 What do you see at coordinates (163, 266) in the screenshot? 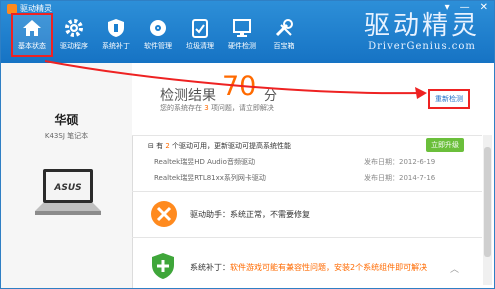
I see `shield-plus-icon` at bounding box center [163, 266].